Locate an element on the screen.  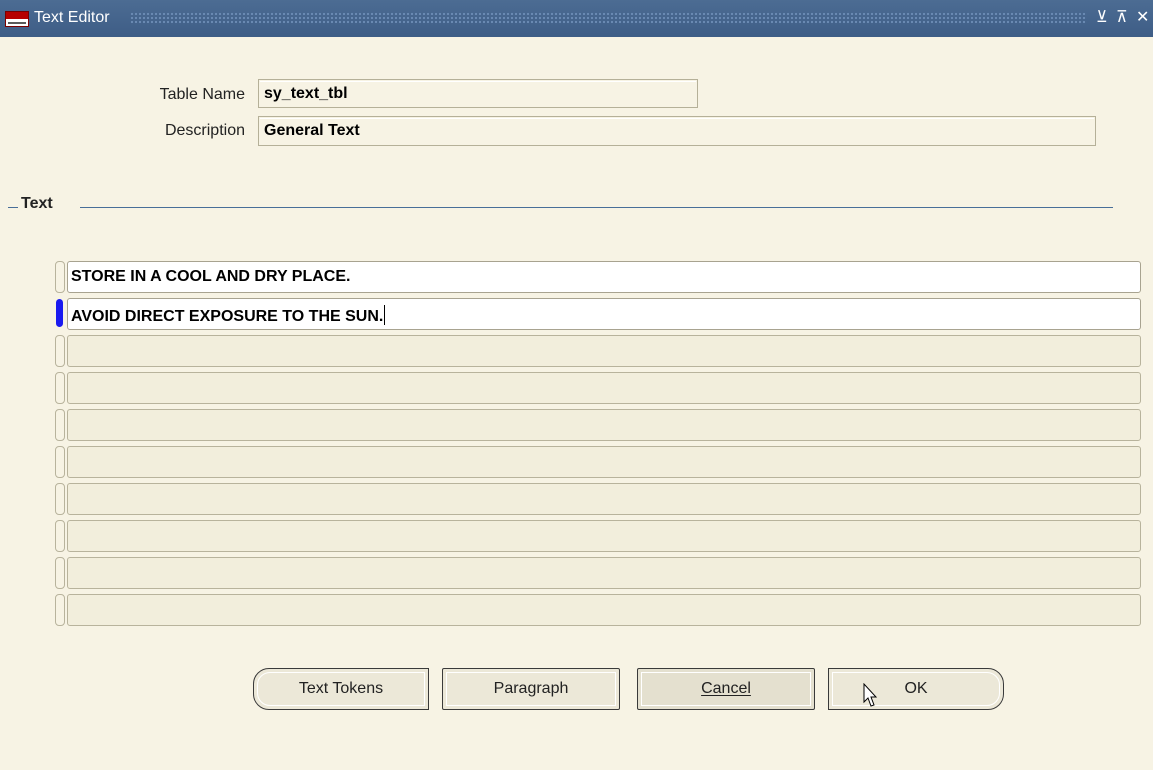
text-row: STORE IN A COOL AND DRY PLACE. is located at coordinates (598, 277).